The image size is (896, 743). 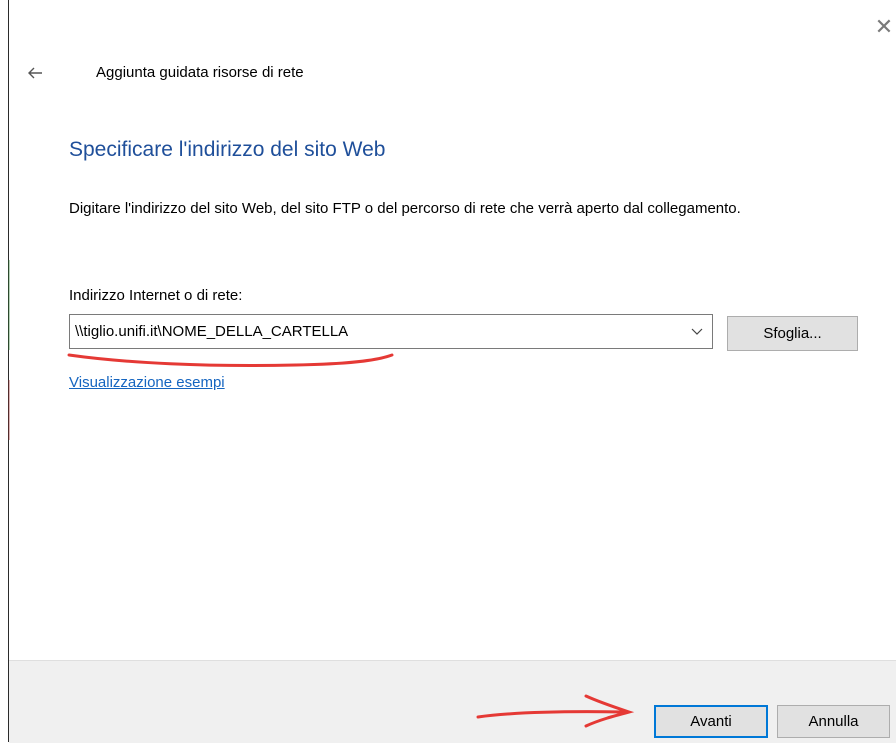 What do you see at coordinates (711, 721) in the screenshot?
I see `next-button: Avanti` at bounding box center [711, 721].